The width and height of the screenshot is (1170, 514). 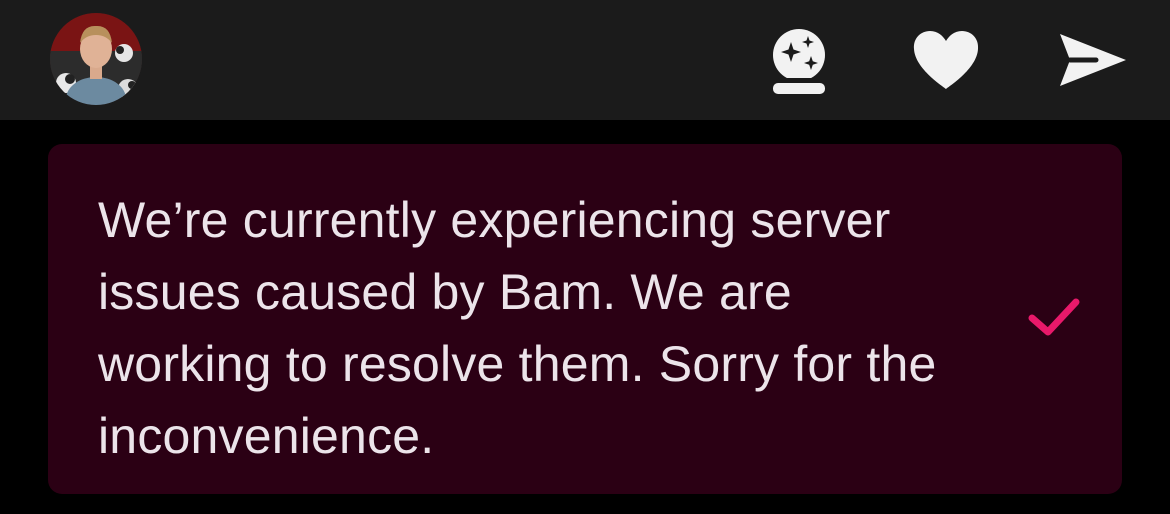 I want to click on crystal-ball-button, so click(x=799, y=60).